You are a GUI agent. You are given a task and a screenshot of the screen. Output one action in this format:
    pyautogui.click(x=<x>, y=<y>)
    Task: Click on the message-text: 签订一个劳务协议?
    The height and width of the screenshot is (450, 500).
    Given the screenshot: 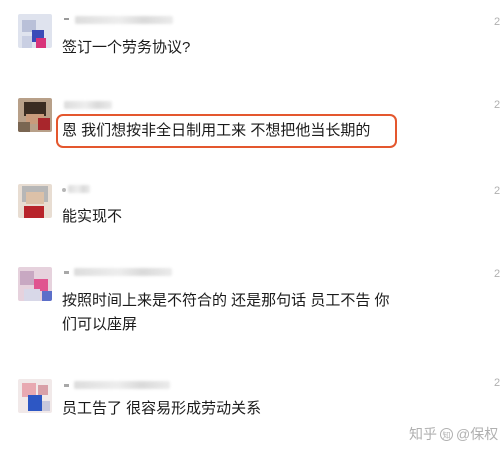 What is the action you would take?
    pyautogui.click(x=126, y=47)
    